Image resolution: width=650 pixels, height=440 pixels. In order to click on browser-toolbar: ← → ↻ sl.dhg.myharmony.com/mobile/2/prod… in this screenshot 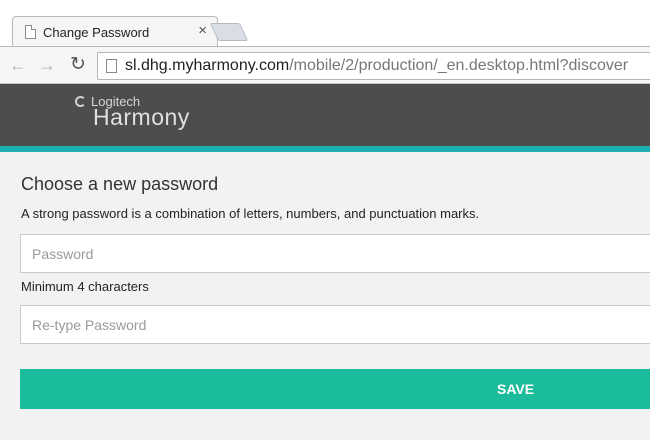, I will do `click(325, 65)`.